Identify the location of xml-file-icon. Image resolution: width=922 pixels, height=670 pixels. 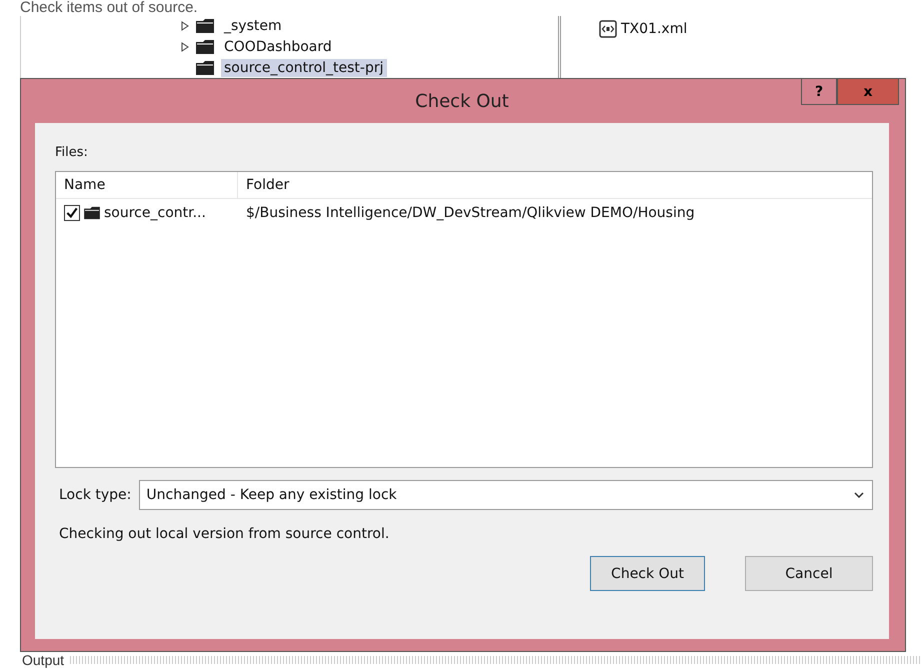
(608, 29).